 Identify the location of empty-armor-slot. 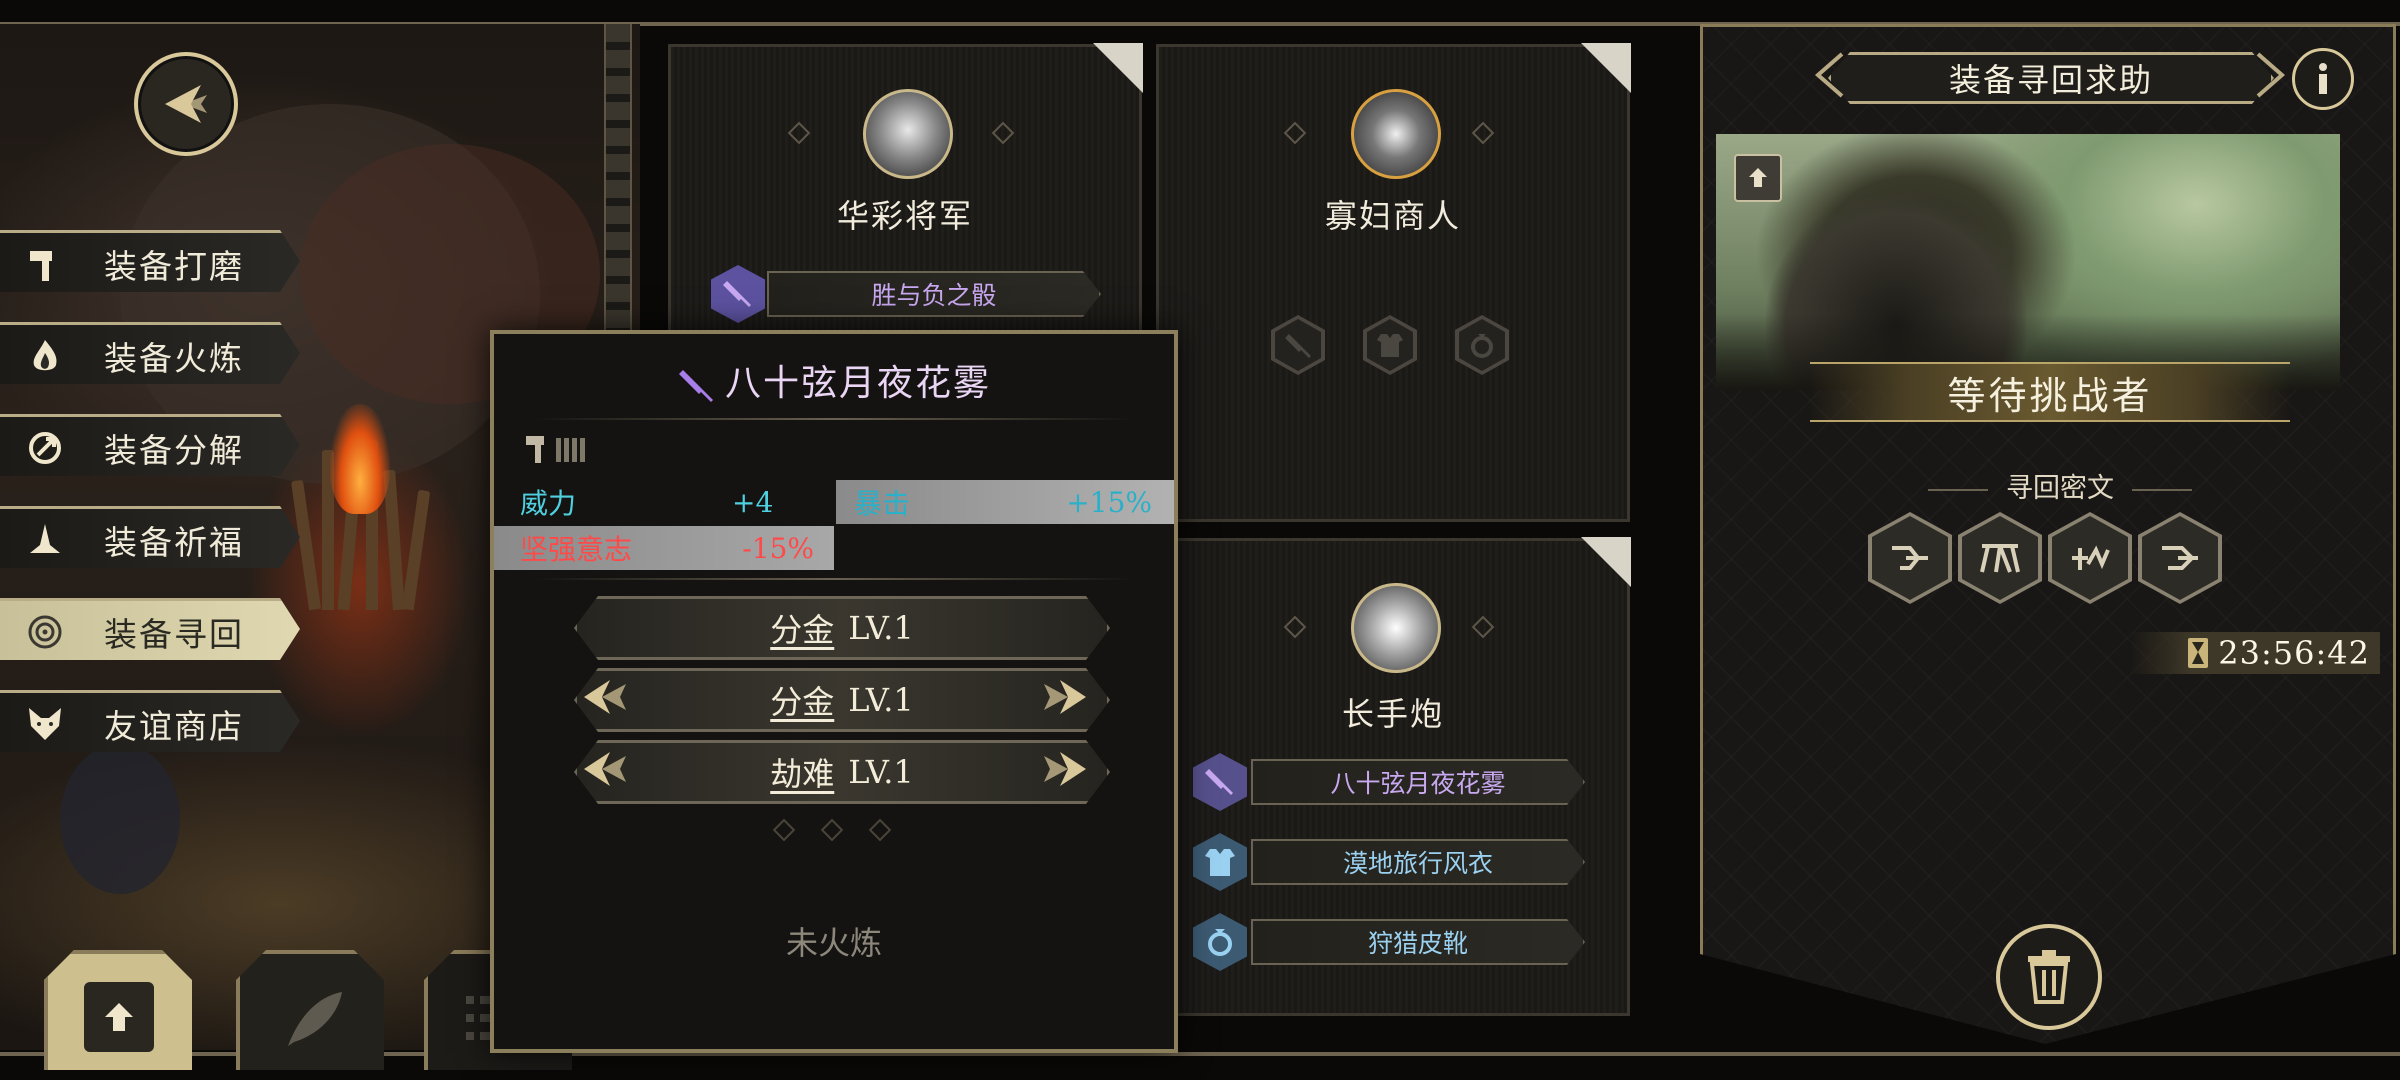
(1390, 345).